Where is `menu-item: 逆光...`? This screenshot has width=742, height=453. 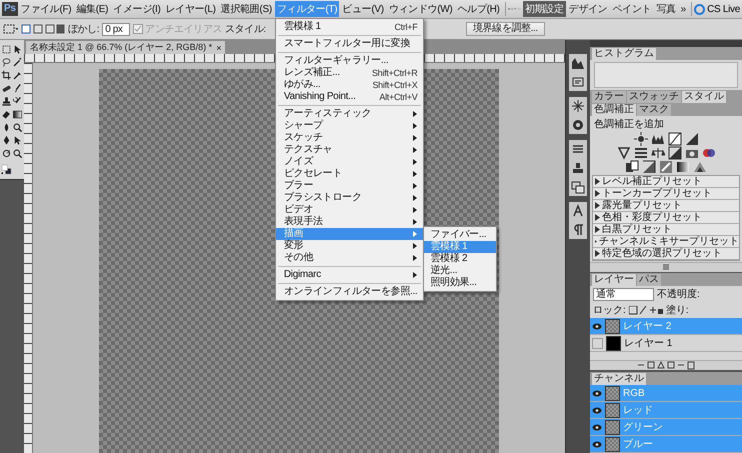
menu-item: 逆光... is located at coordinates (460, 271).